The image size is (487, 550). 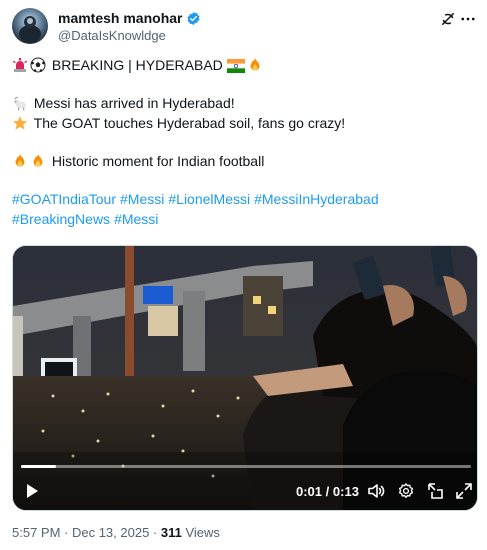 What do you see at coordinates (193, 18) in the screenshot?
I see `verified-badge-icon` at bounding box center [193, 18].